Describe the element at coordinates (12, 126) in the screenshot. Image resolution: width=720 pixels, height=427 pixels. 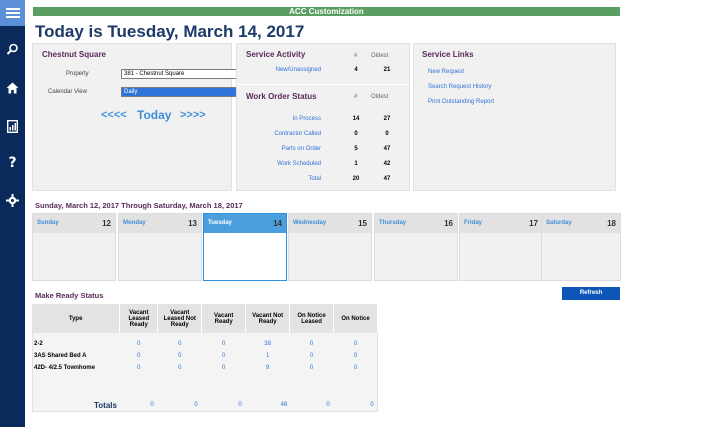
I see `report-icon` at that location.